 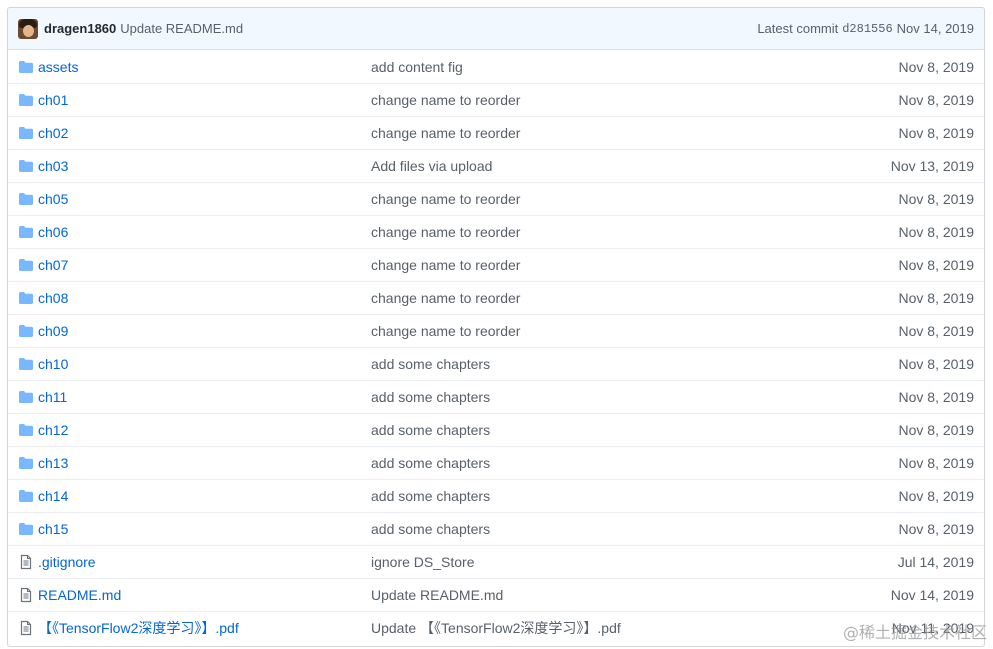 I want to click on file-row: ch03 Add files via upload Nov 13, 2019, so click(x=496, y=165).